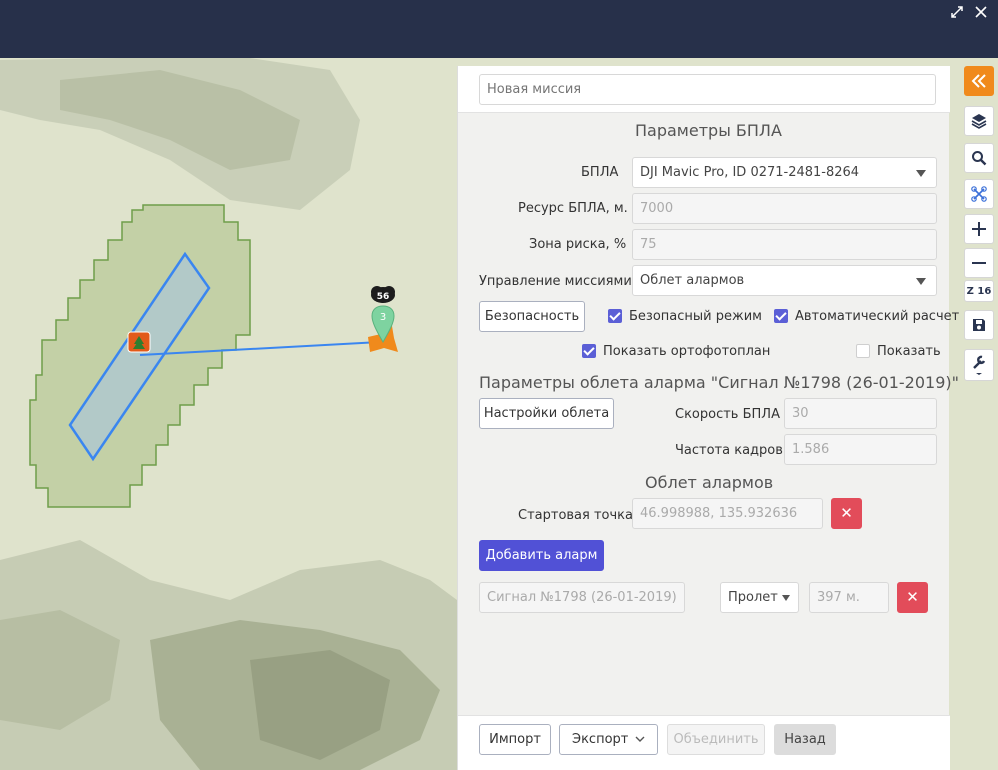 The width and height of the screenshot is (998, 770). What do you see at coordinates (784, 208) in the screenshot?
I see `resource-input: 7000` at bounding box center [784, 208].